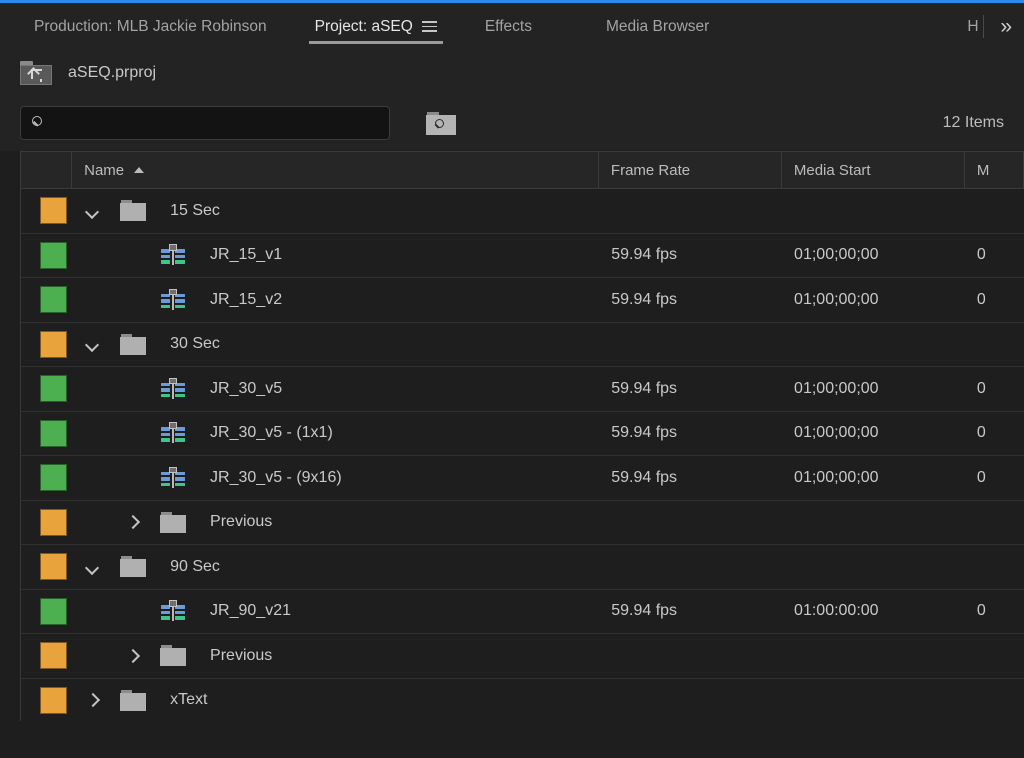 The image size is (1024, 758). What do you see at coordinates (690, 170) in the screenshot?
I see `column-header-frame-rate: Frame Rate` at bounding box center [690, 170].